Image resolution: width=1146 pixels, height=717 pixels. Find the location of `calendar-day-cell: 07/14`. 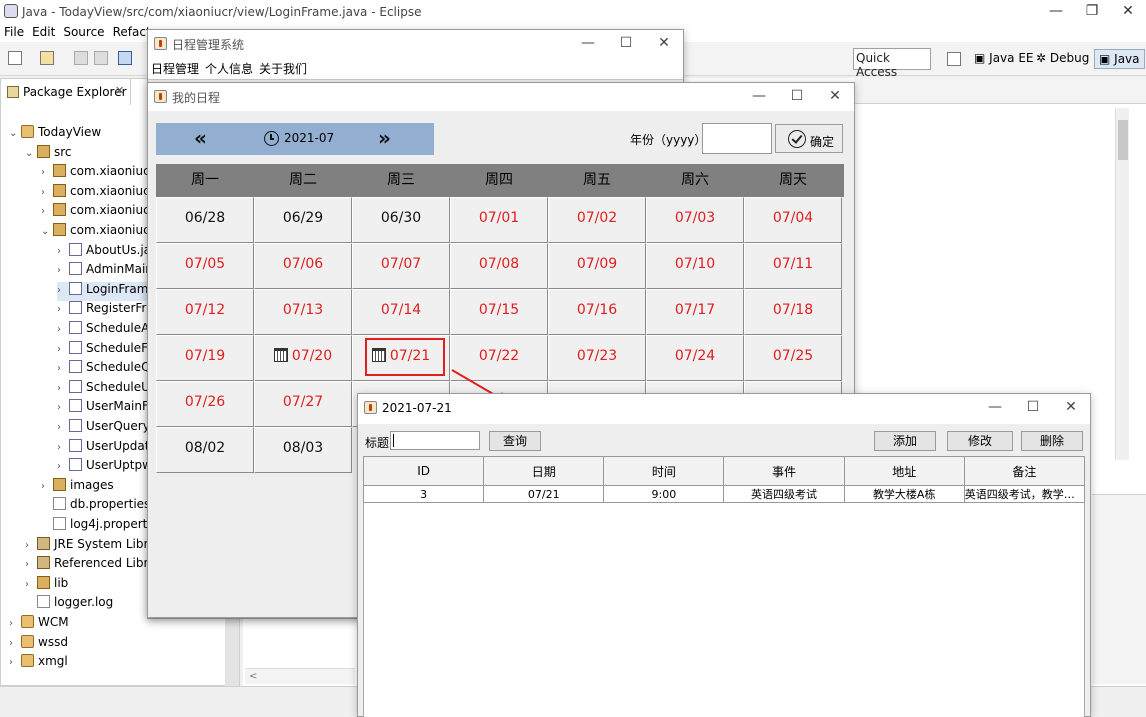

calendar-day-cell: 07/14 is located at coordinates (401, 312).